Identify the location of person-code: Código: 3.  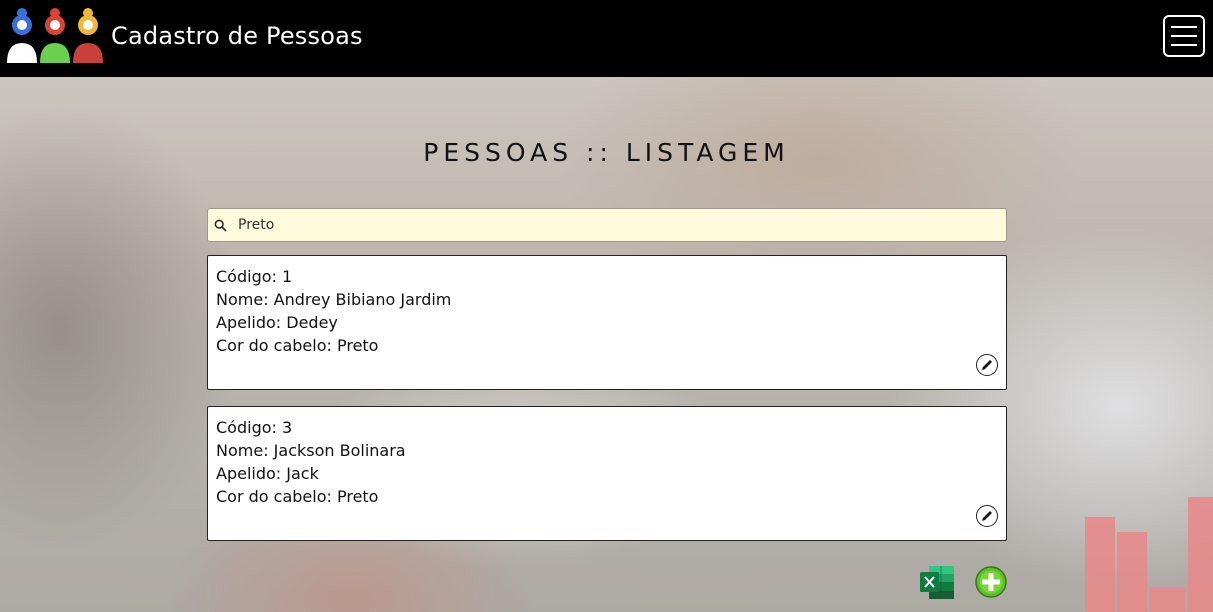
(254, 427).